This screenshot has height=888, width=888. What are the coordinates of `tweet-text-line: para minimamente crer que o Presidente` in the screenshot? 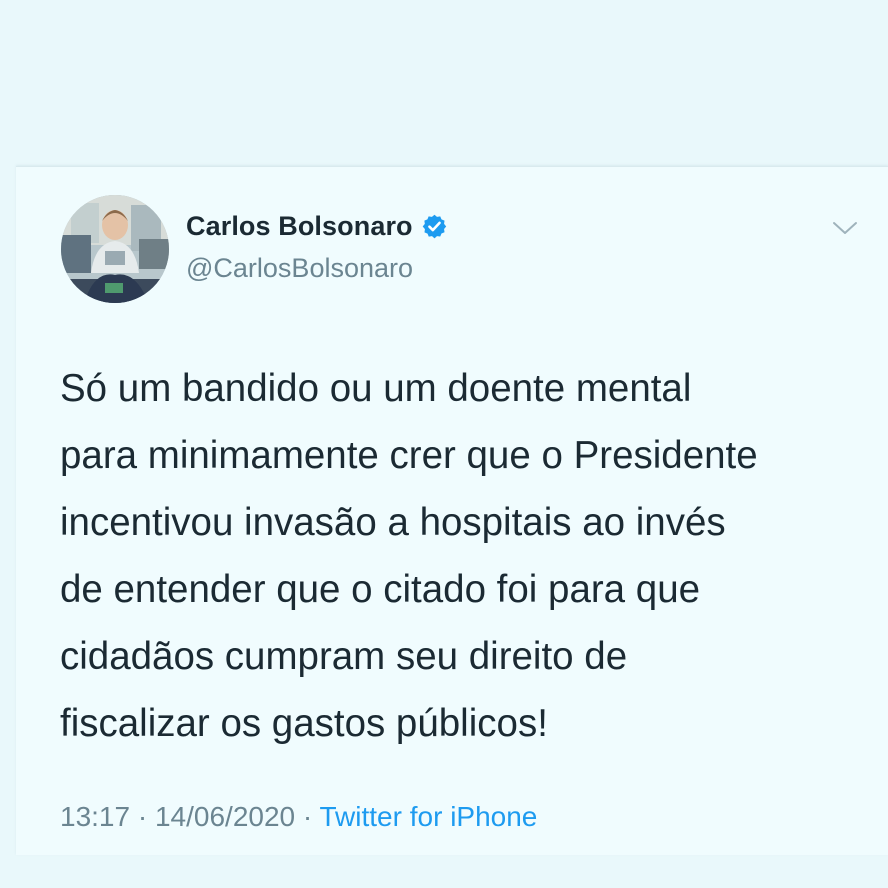 It's located at (409, 455).